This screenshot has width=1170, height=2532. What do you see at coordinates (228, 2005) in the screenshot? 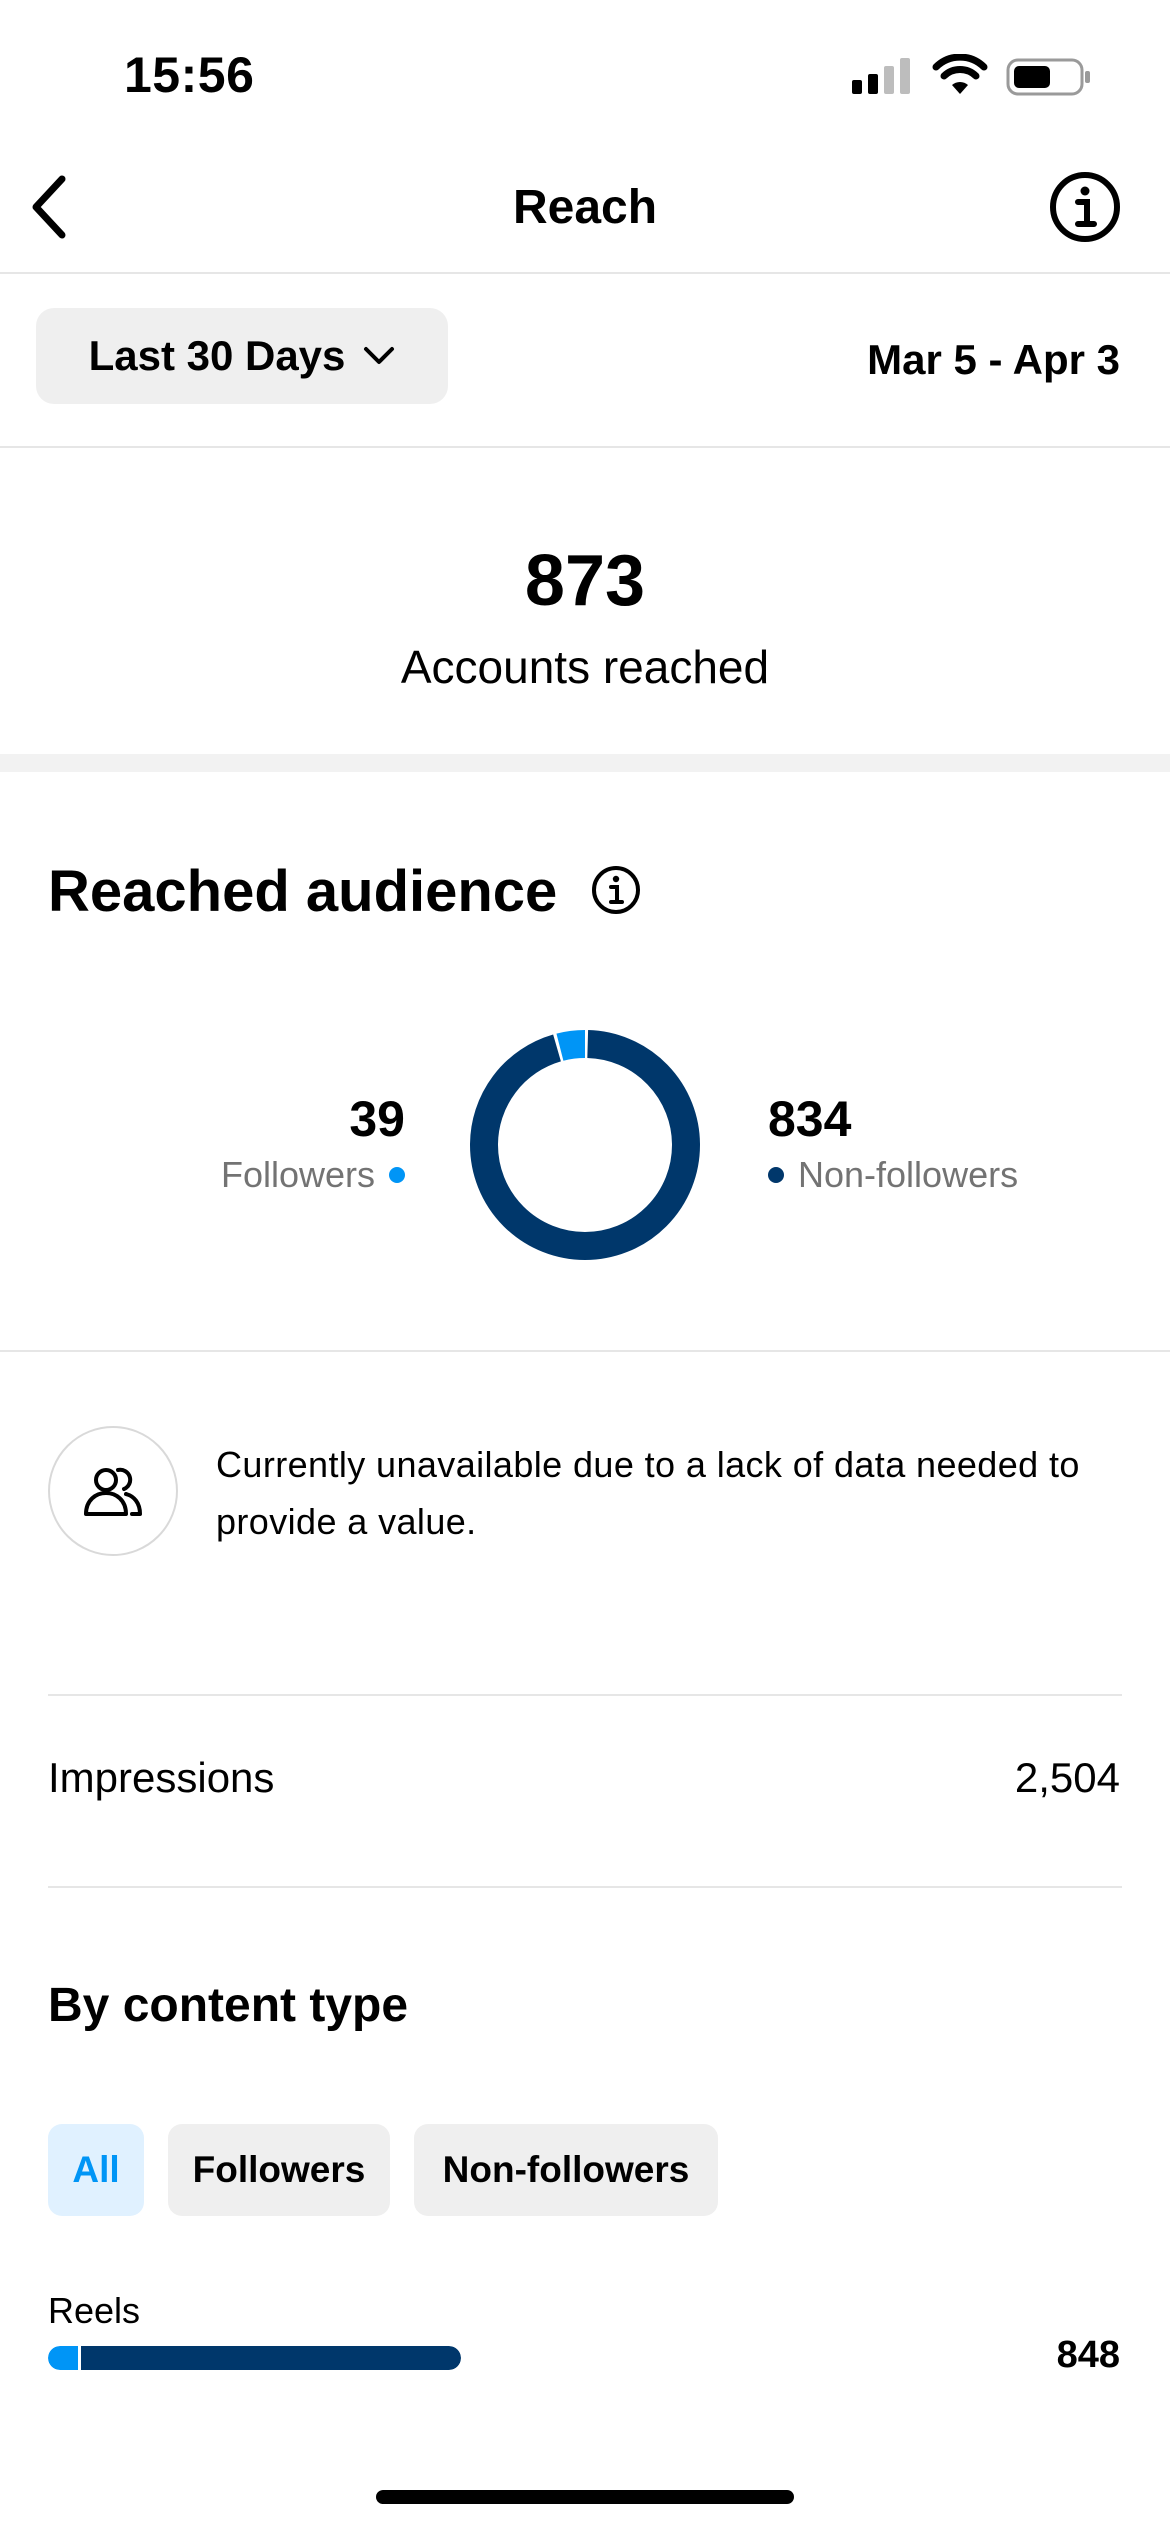
I see `content-type-title: By content type` at bounding box center [228, 2005].